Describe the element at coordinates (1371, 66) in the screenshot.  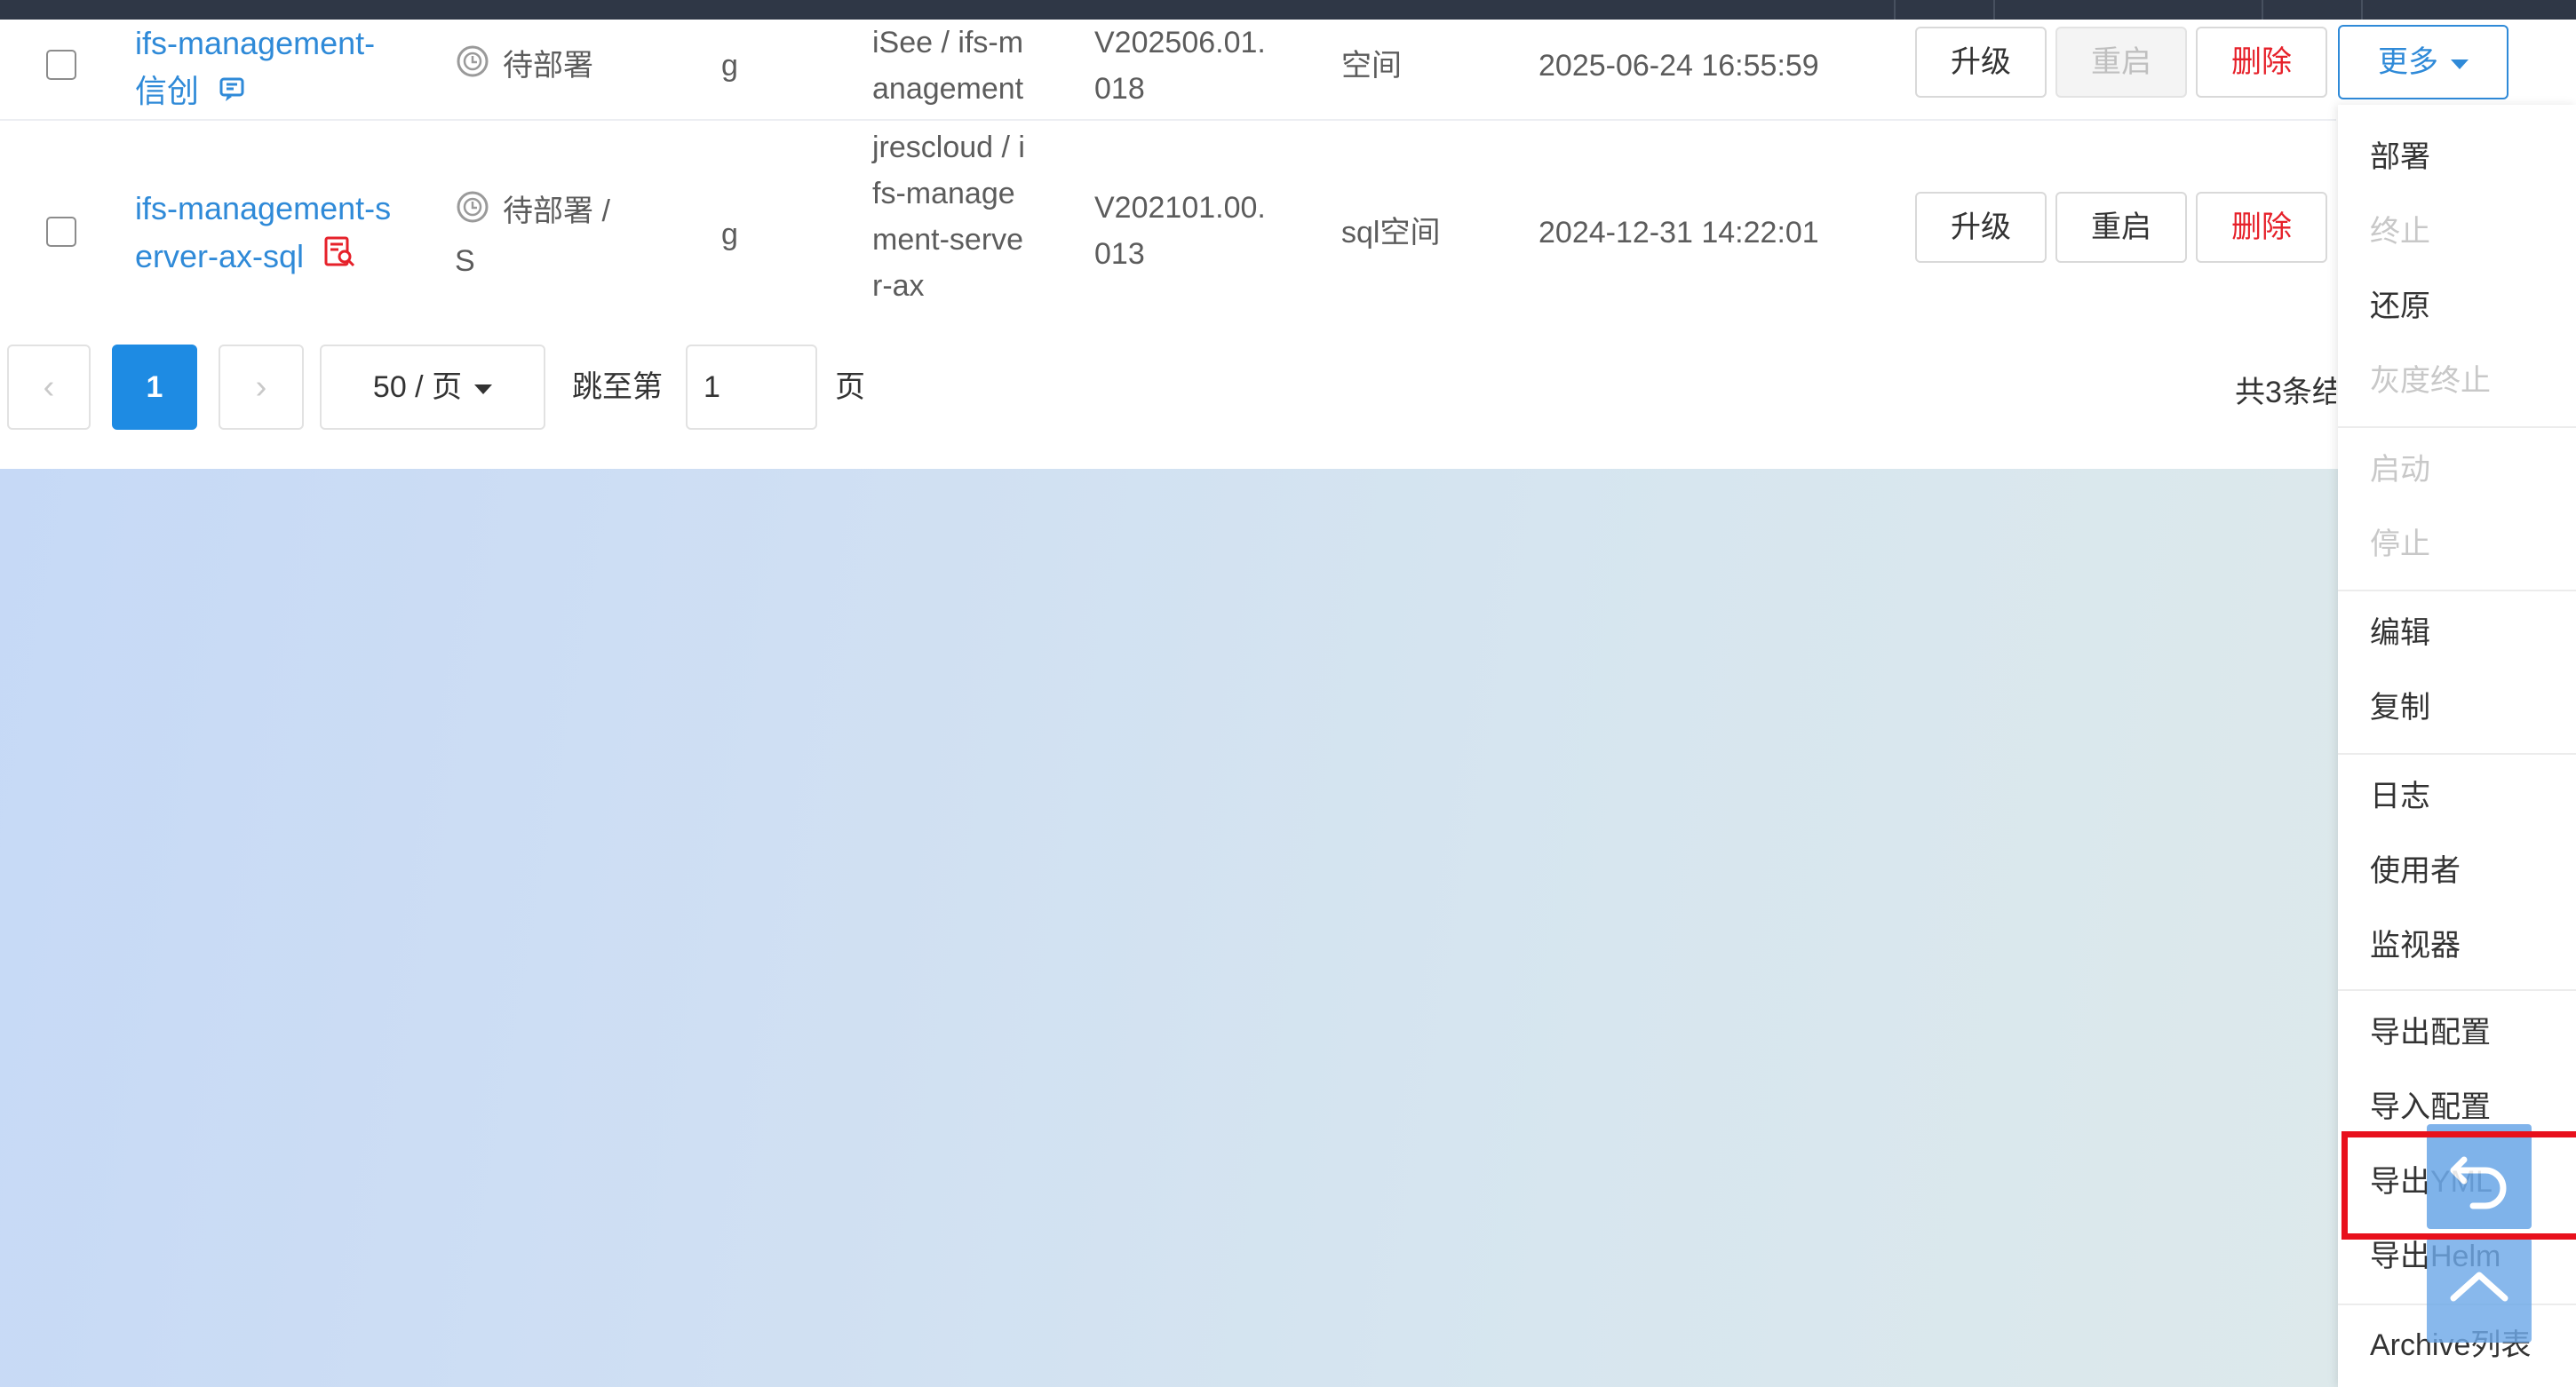
I see `namespace-cell: 空间` at that location.